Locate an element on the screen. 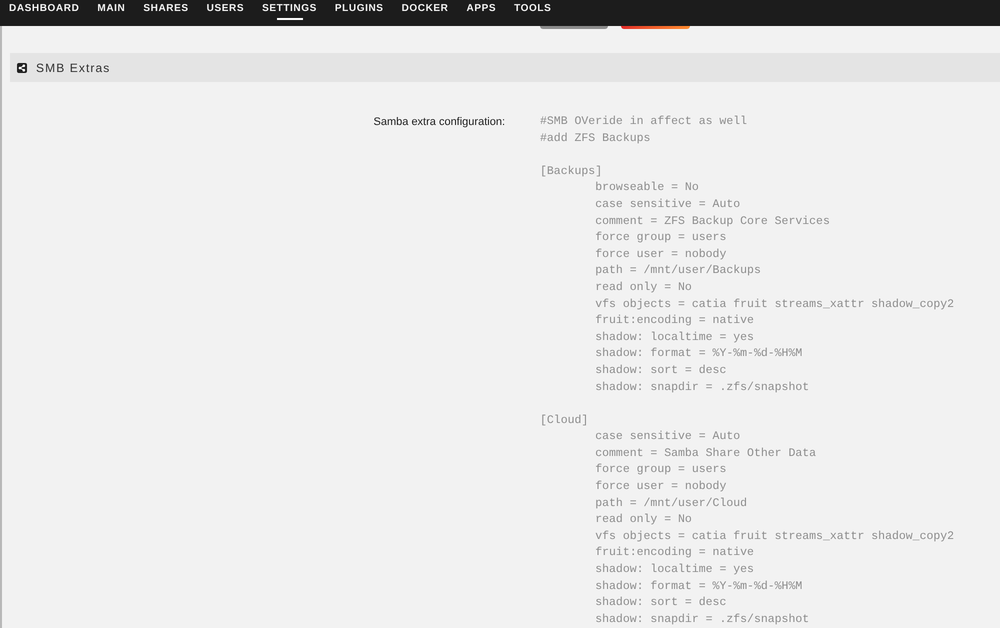 Image resolution: width=1000 pixels, height=628 pixels. nav-tab: SETTINGS is located at coordinates (289, 11).